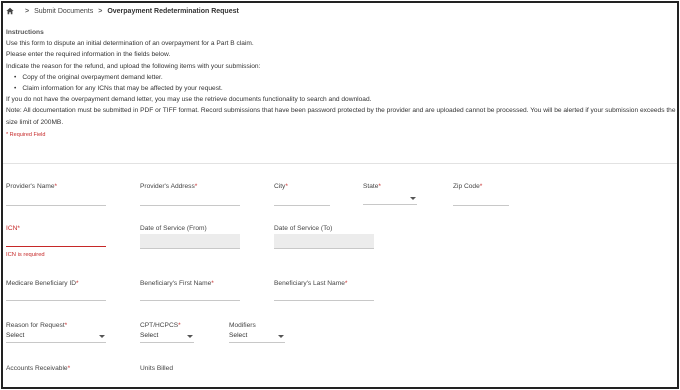  What do you see at coordinates (466, 186) in the screenshot?
I see `zip-code-label: Zip Code` at bounding box center [466, 186].